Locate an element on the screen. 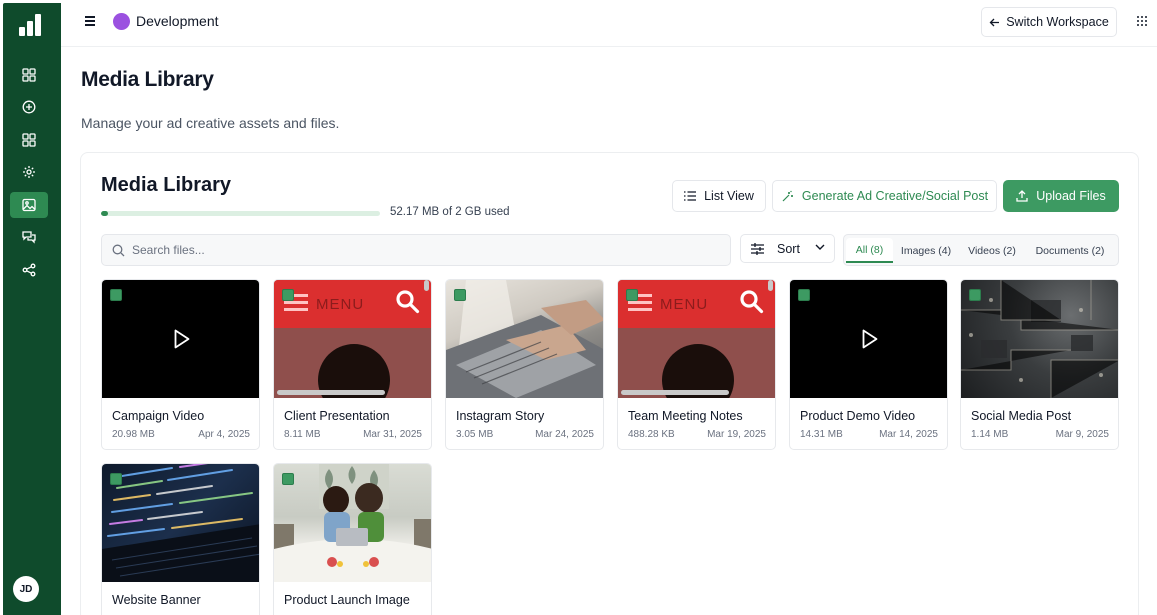 The height and width of the screenshot is (615, 1157). sidebar-item-media-library is located at coordinates (29, 205).